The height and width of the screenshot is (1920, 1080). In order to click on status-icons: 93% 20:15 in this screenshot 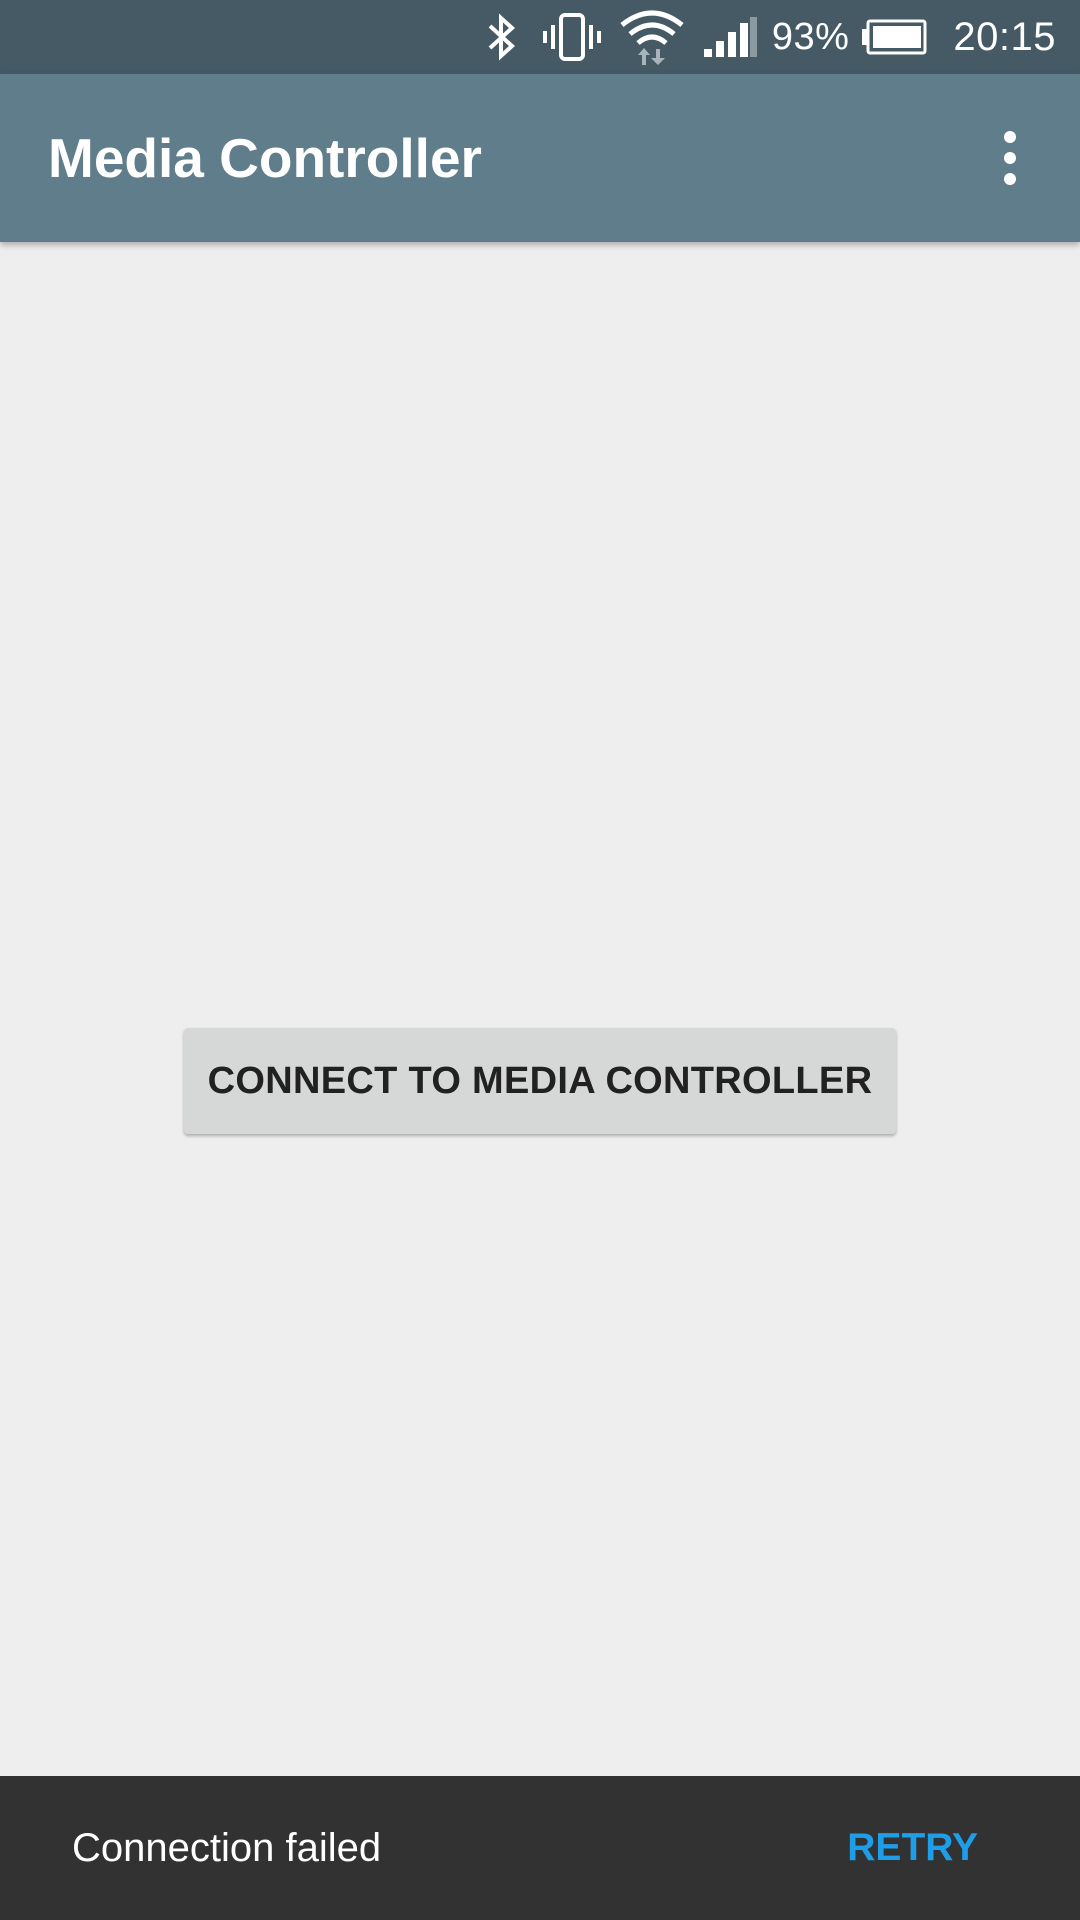, I will do `click(771, 37)`.